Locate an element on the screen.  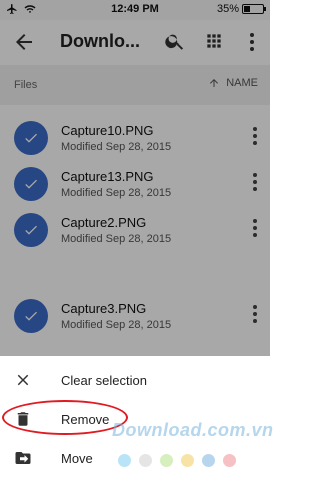
watermark: Download.com.vn is located at coordinates (193, 430).